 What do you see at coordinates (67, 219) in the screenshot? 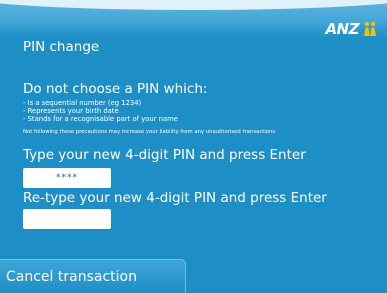
I see `confirm-pin-field` at bounding box center [67, 219].